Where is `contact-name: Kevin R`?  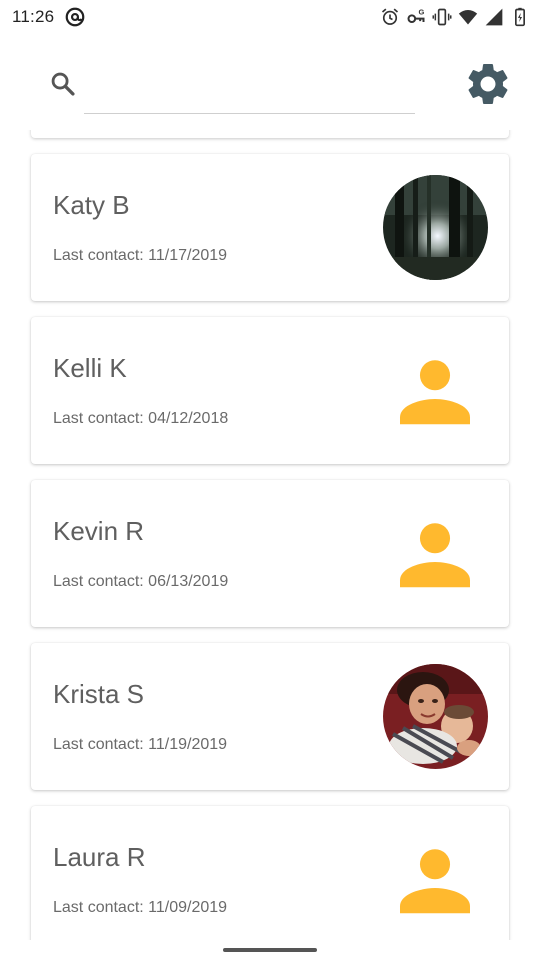 contact-name: Kevin R is located at coordinates (99, 531).